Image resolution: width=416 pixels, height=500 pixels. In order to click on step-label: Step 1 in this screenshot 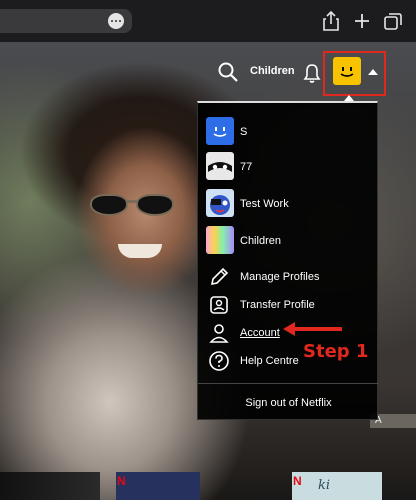, I will do `click(336, 351)`.